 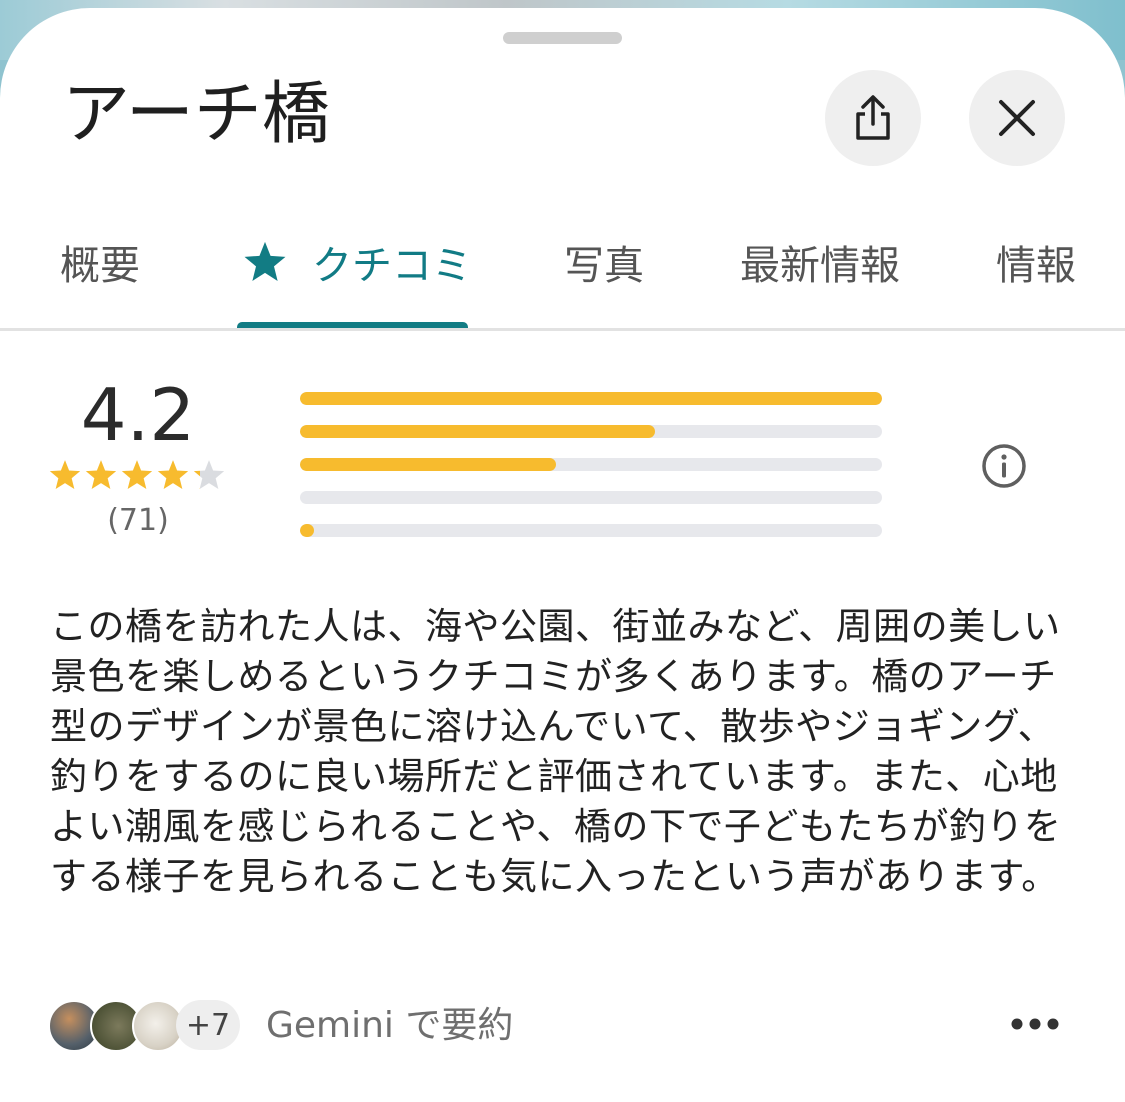 What do you see at coordinates (196, 114) in the screenshot?
I see `place-title: アーチ橋` at bounding box center [196, 114].